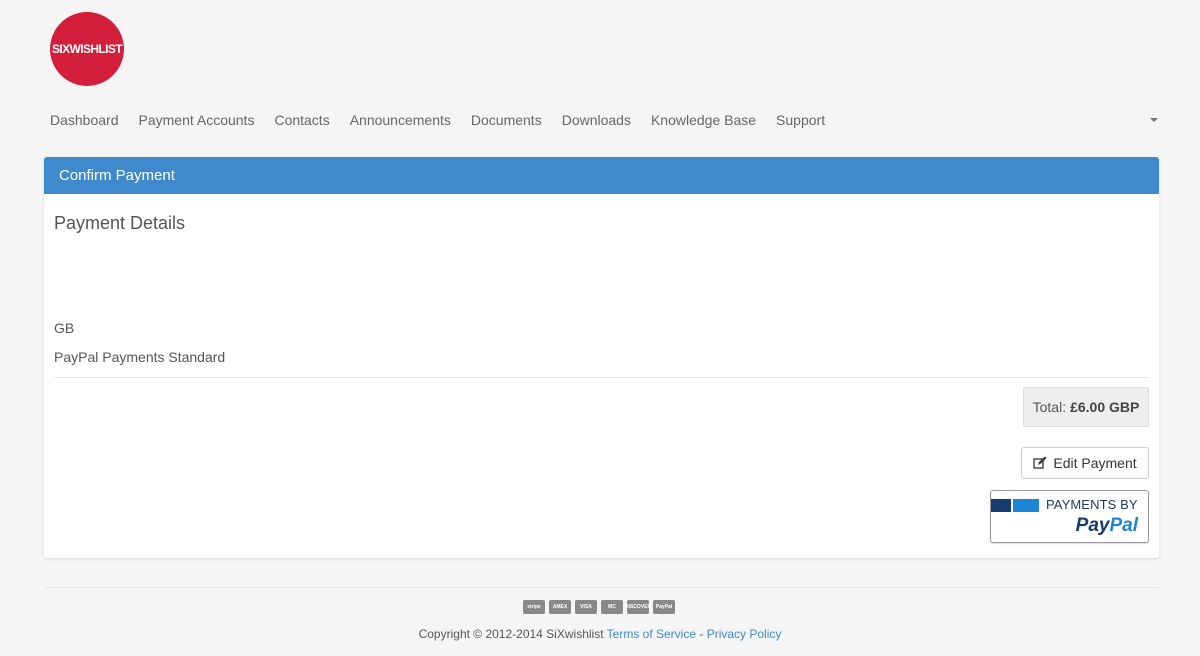 The image size is (1200, 656). I want to click on nav-item-knowledge-base: Knowledge Base, so click(703, 120).